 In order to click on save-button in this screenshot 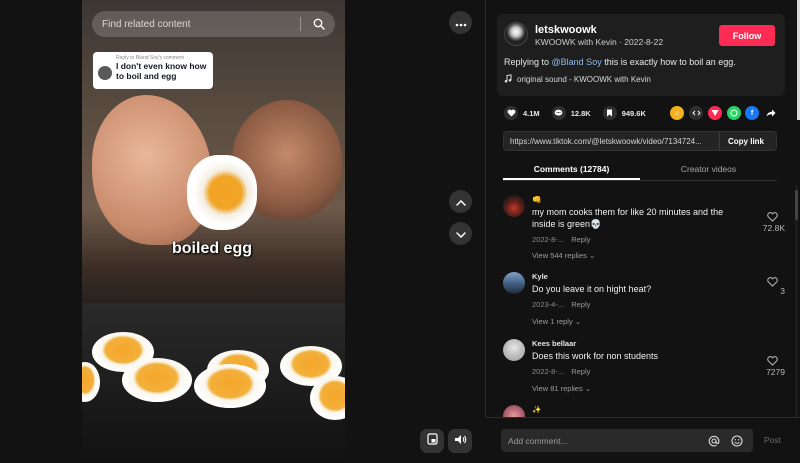, I will do `click(609, 113)`.